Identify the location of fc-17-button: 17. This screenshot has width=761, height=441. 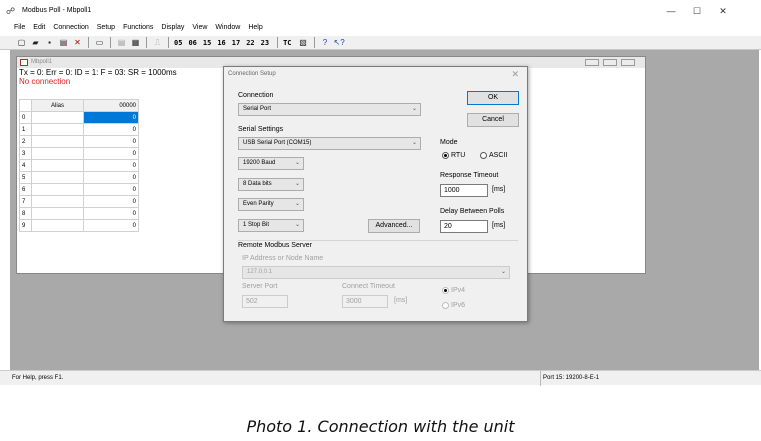
(236, 43).